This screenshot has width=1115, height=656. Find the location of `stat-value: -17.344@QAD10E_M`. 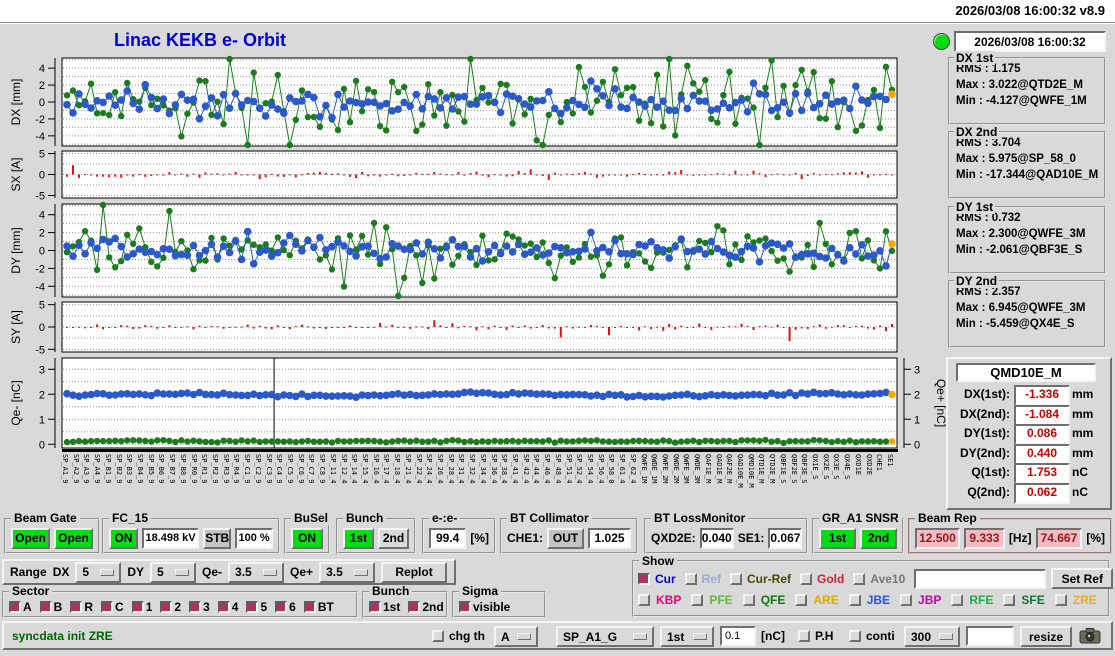

stat-value: -17.344@QAD10E_M is located at coordinates (1042, 175).